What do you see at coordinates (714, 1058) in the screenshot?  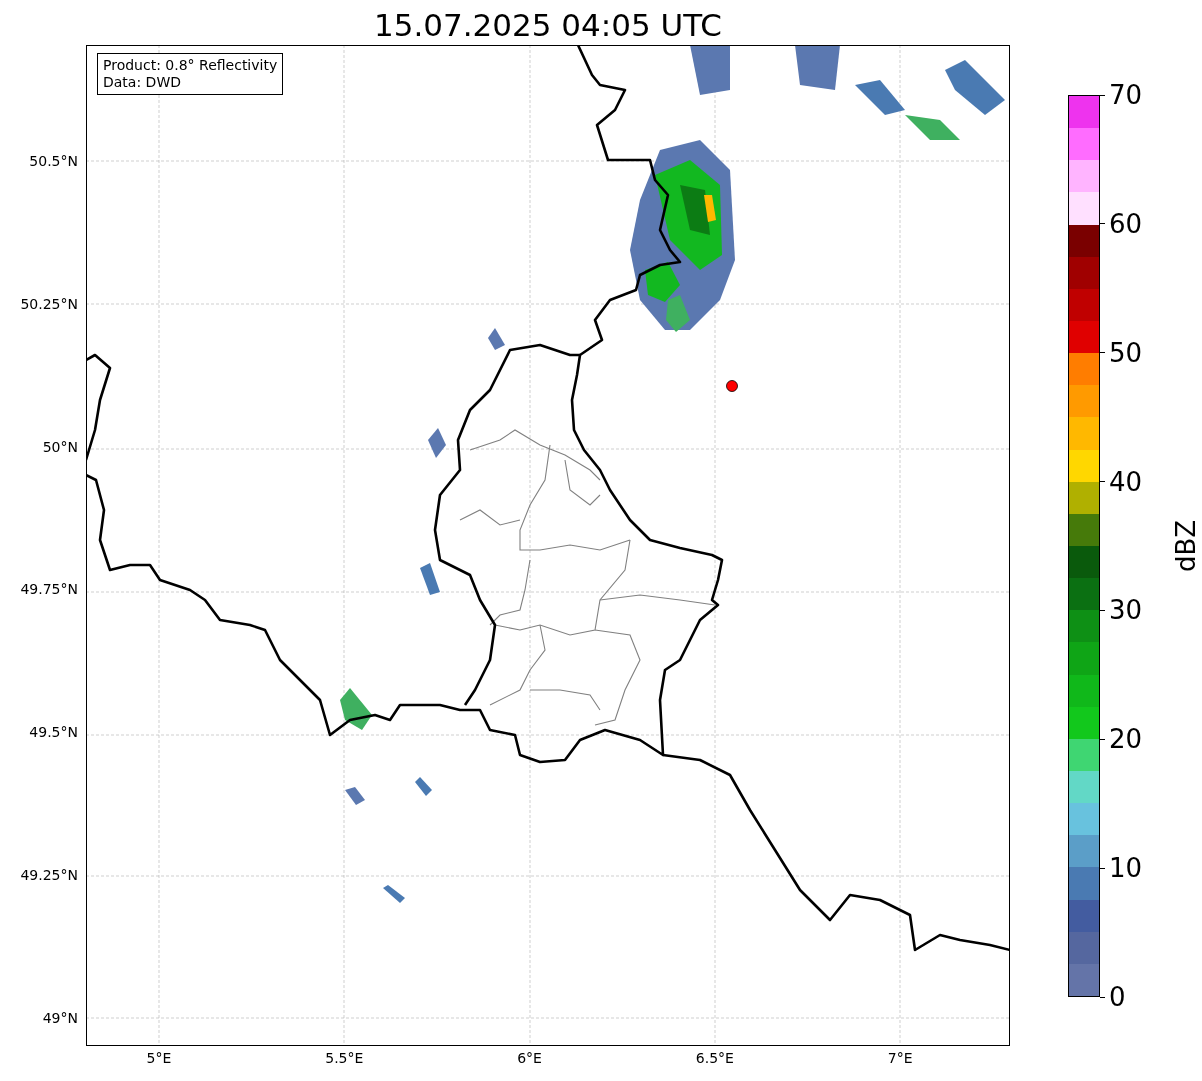 I see `axis-tick-label: 6.5°E` at bounding box center [714, 1058].